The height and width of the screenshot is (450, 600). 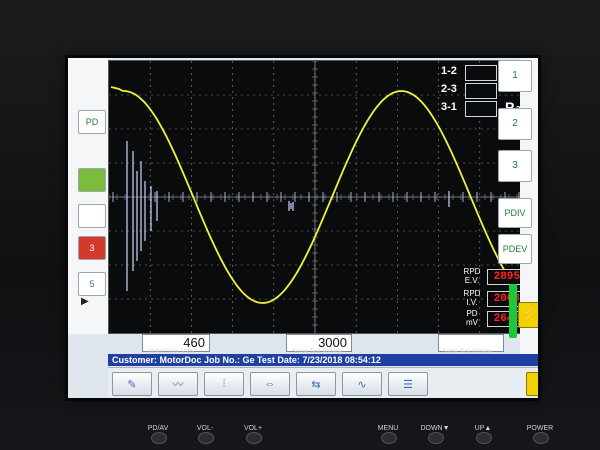 I want to click on pd-button: PD, so click(x=92, y=122).